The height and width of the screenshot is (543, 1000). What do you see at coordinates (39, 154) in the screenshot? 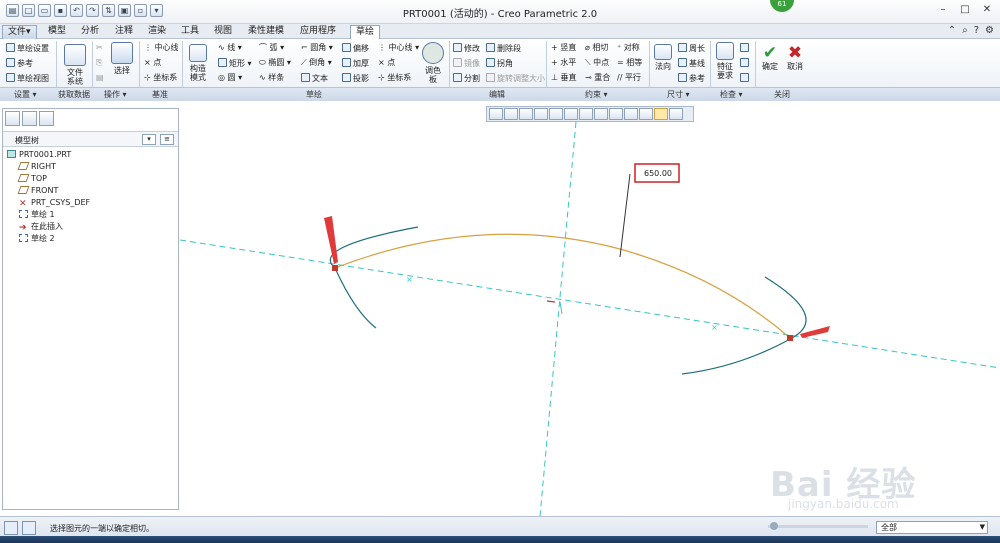
I see `tree-item-part: PRT0001.PRT` at bounding box center [39, 154].